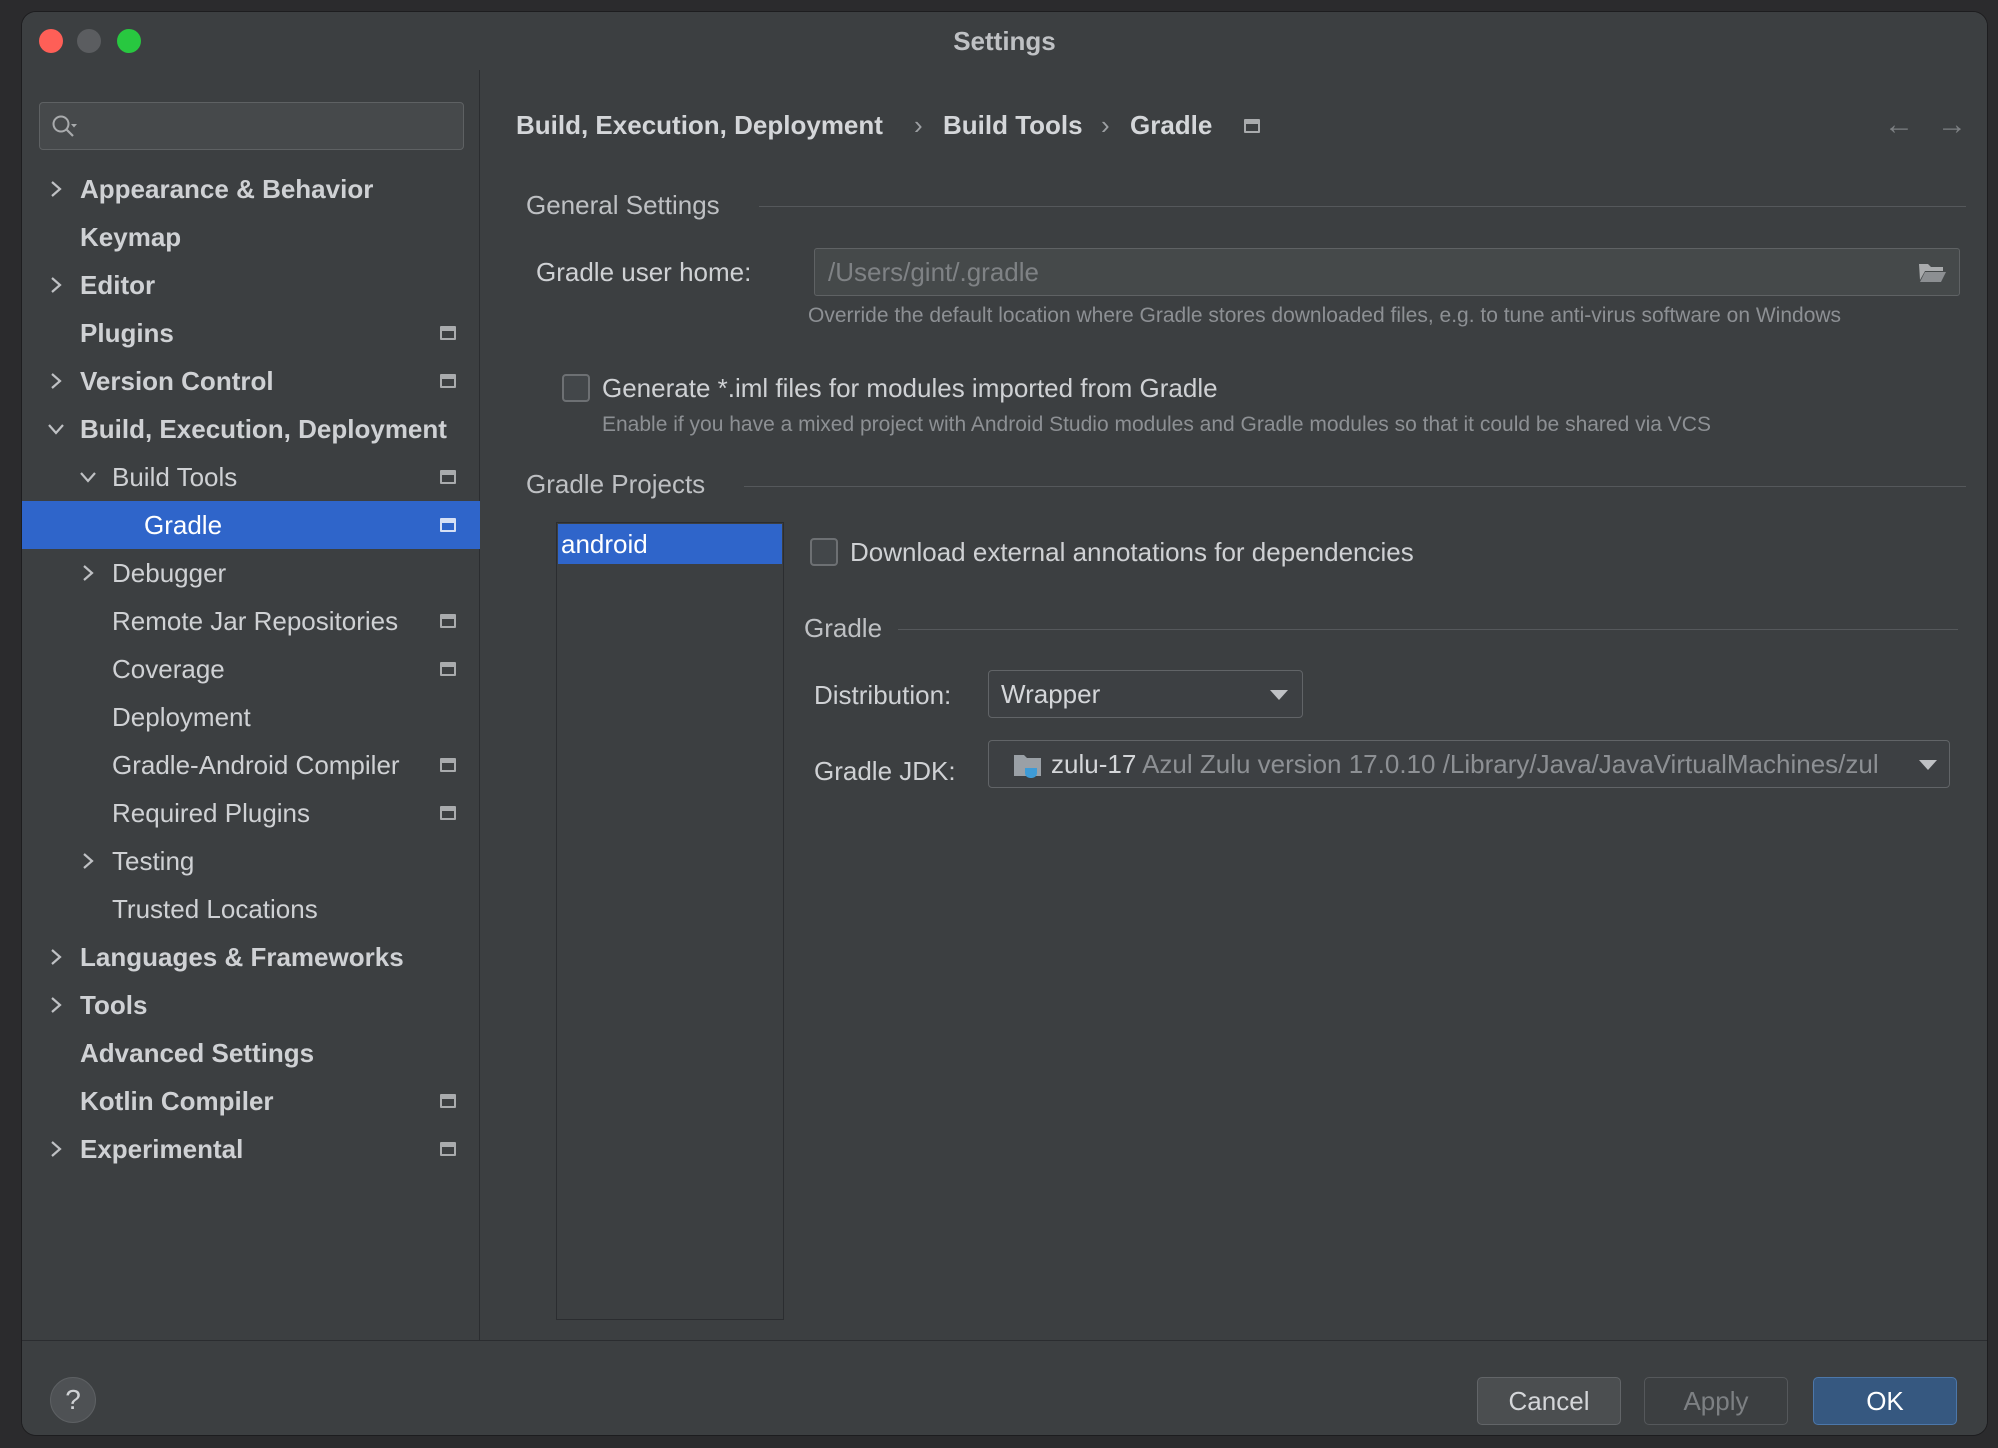 Image resolution: width=1998 pixels, height=1448 pixels. Describe the element at coordinates (1549, 1401) in the screenshot. I see `cancel-button: Cancel` at that location.